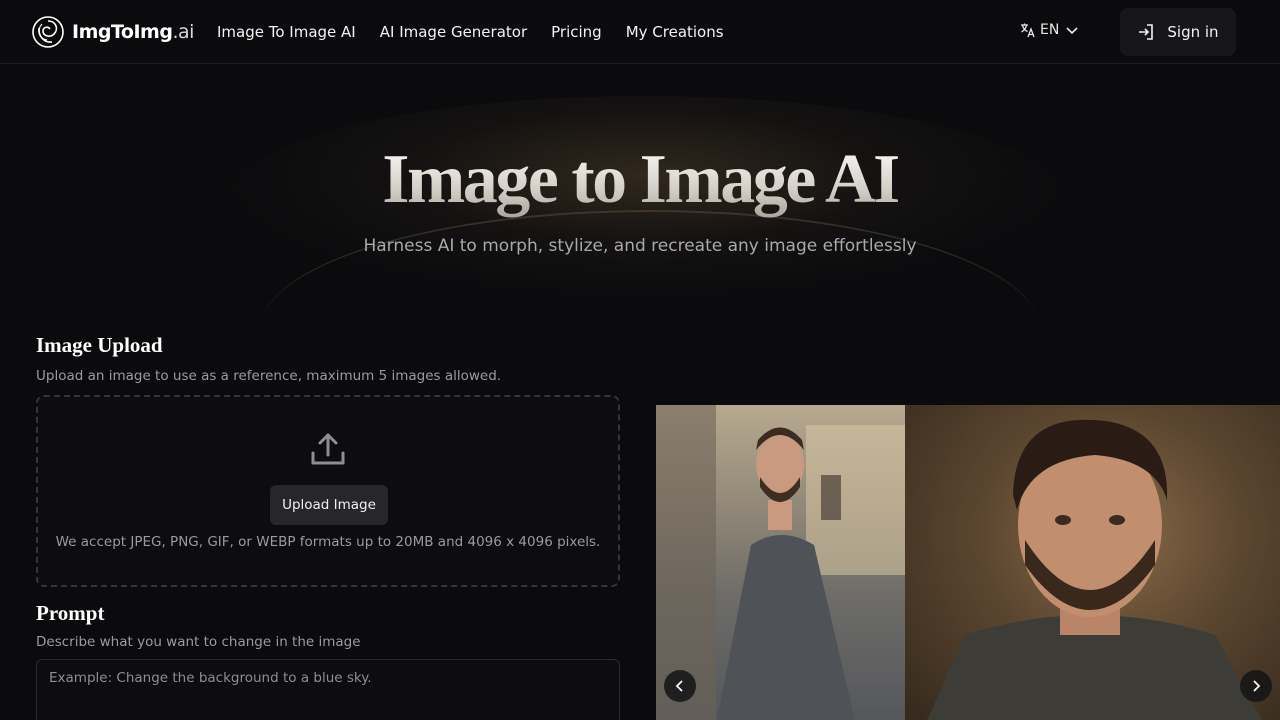  I want to click on carousel-next-button, so click(1256, 686).